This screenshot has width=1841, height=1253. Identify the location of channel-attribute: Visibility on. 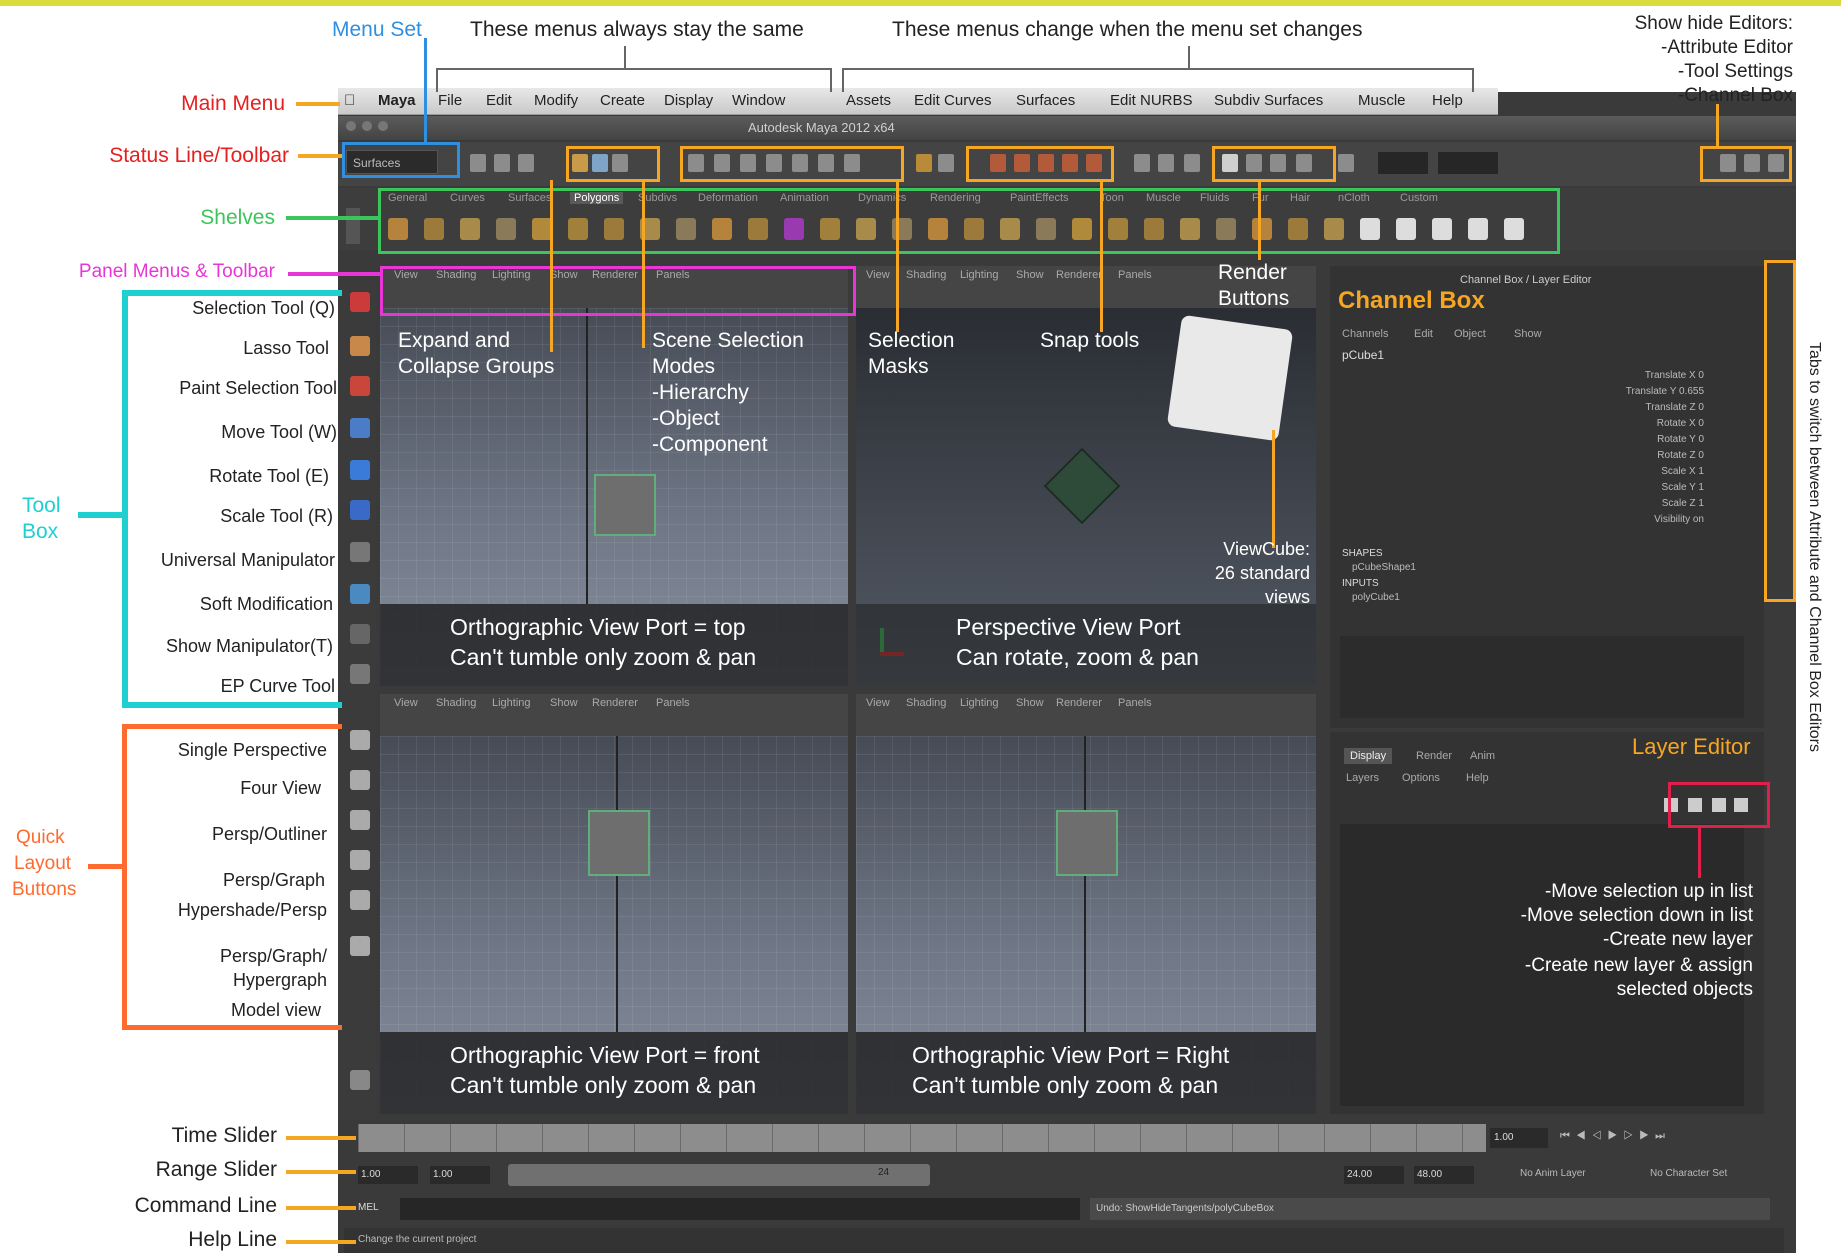
(1679, 519).